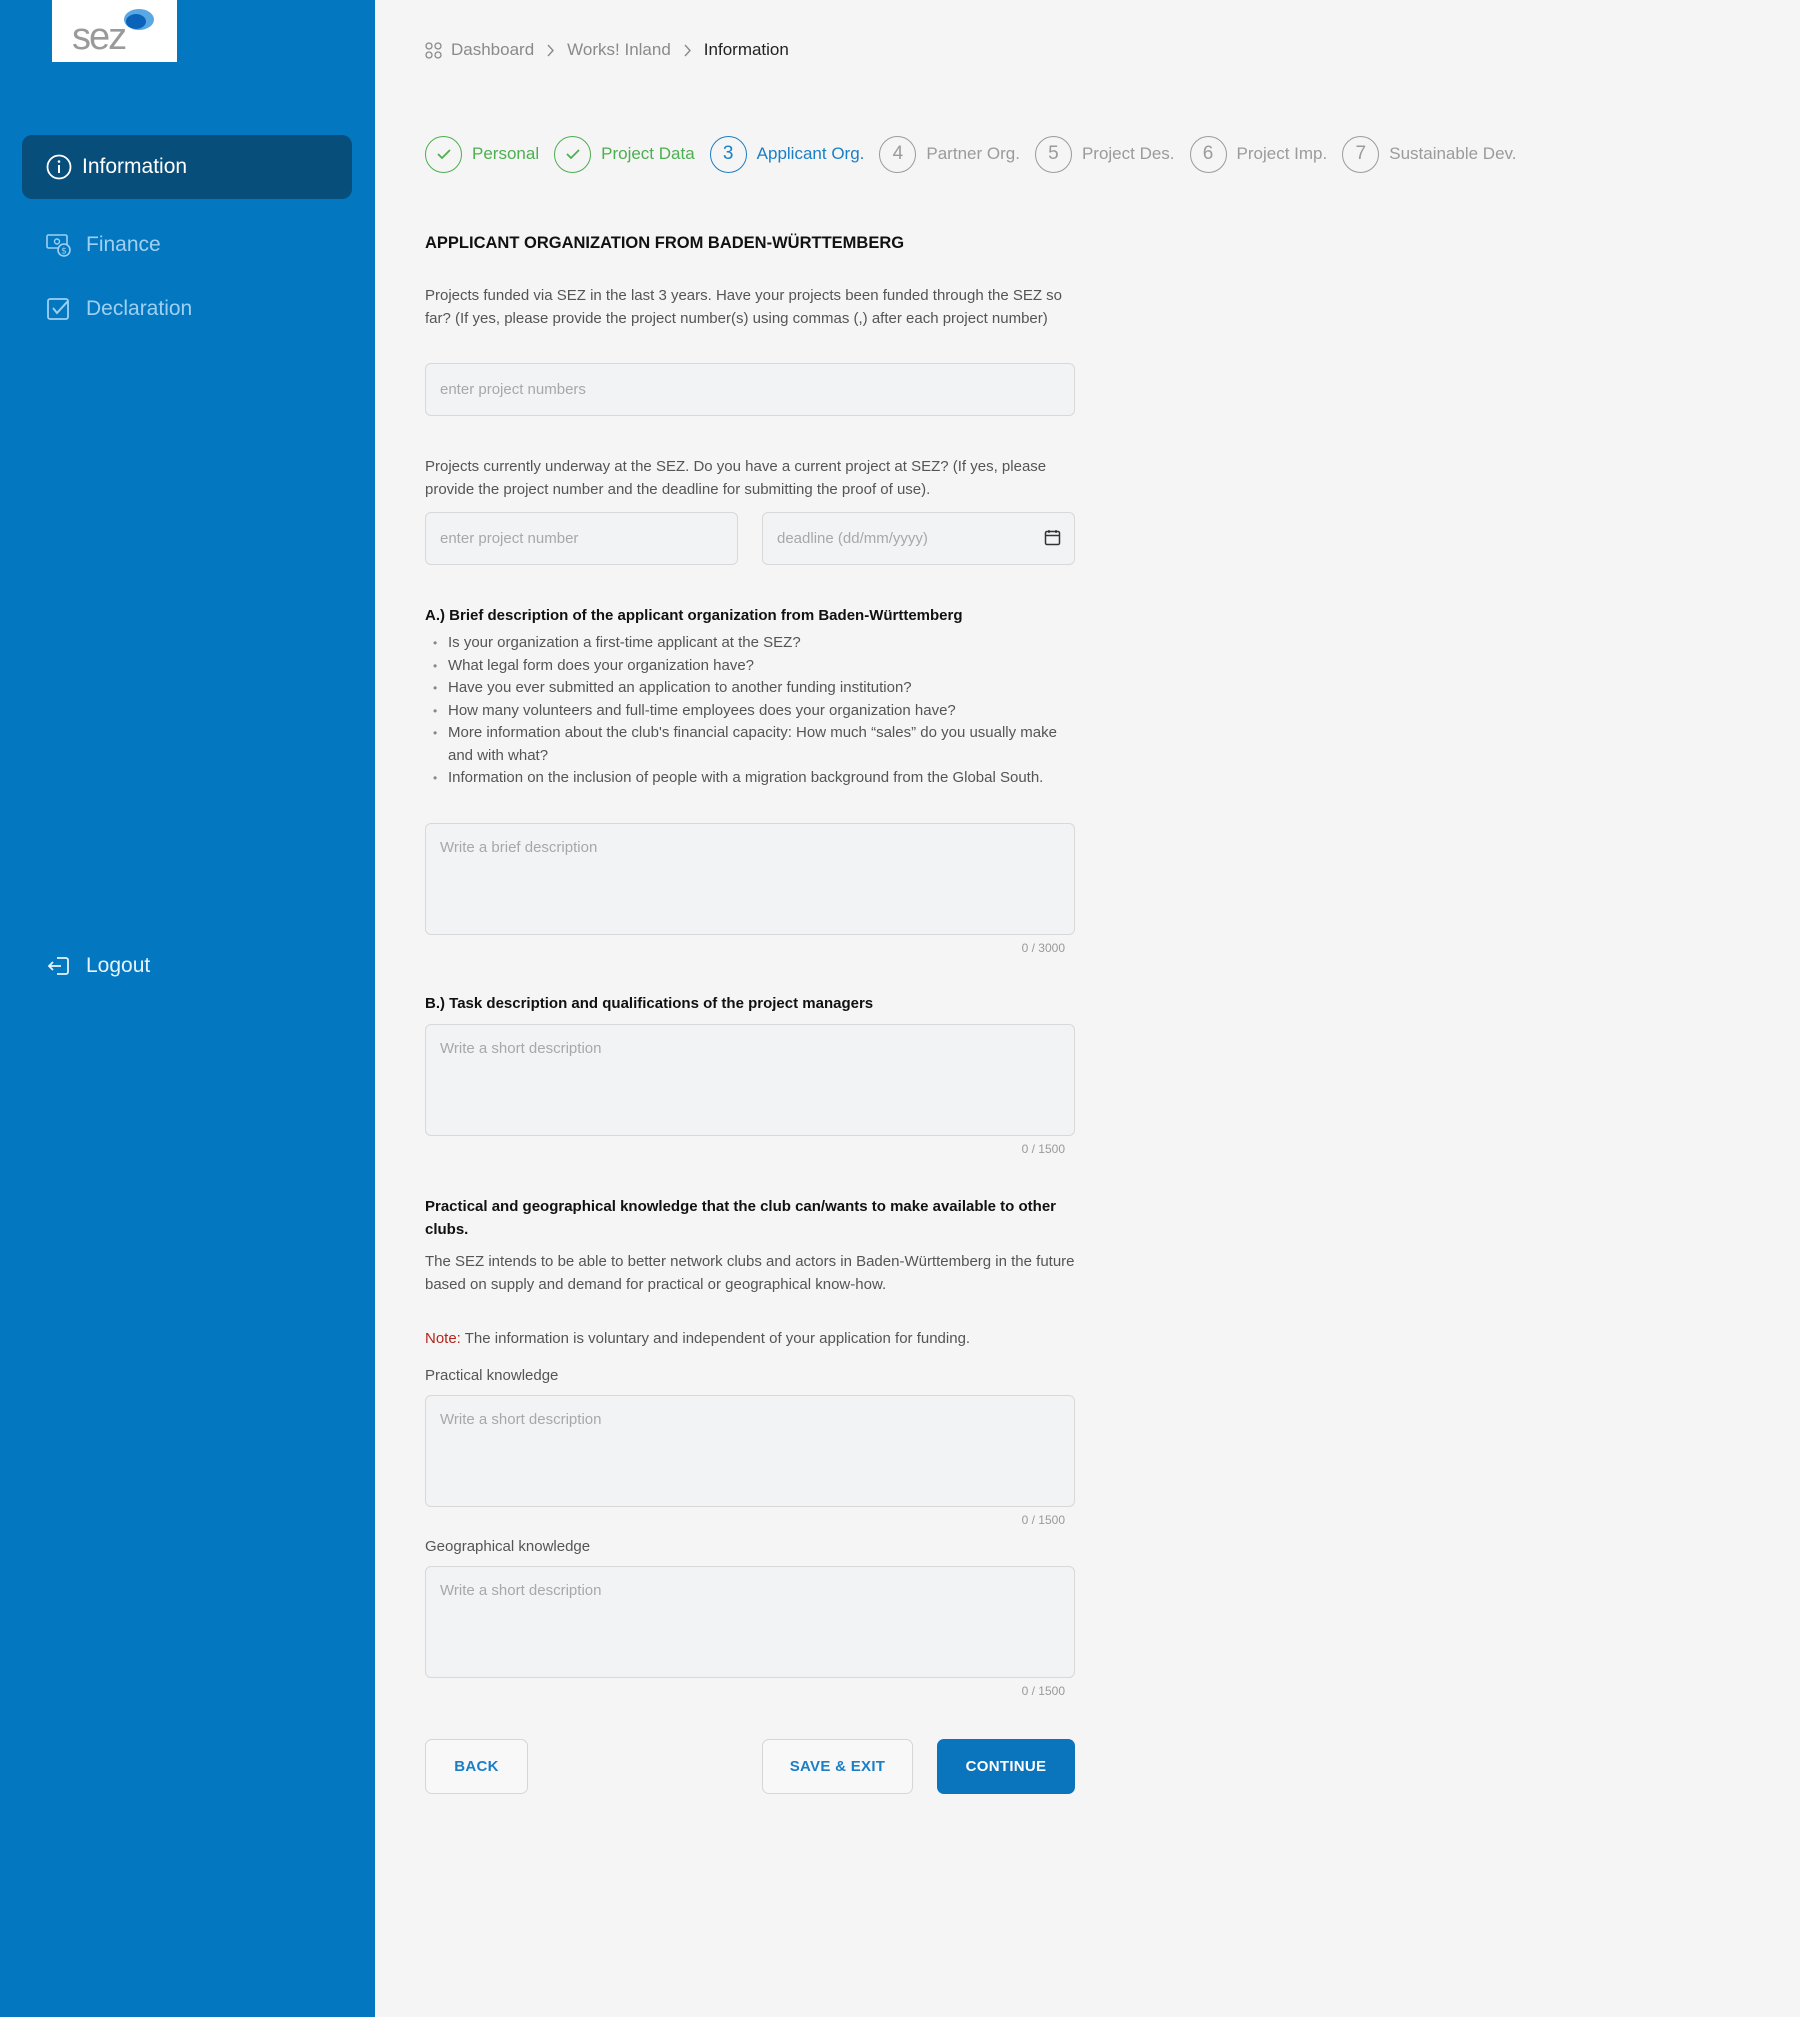  I want to click on deadline-field-wrapper, so click(918, 538).